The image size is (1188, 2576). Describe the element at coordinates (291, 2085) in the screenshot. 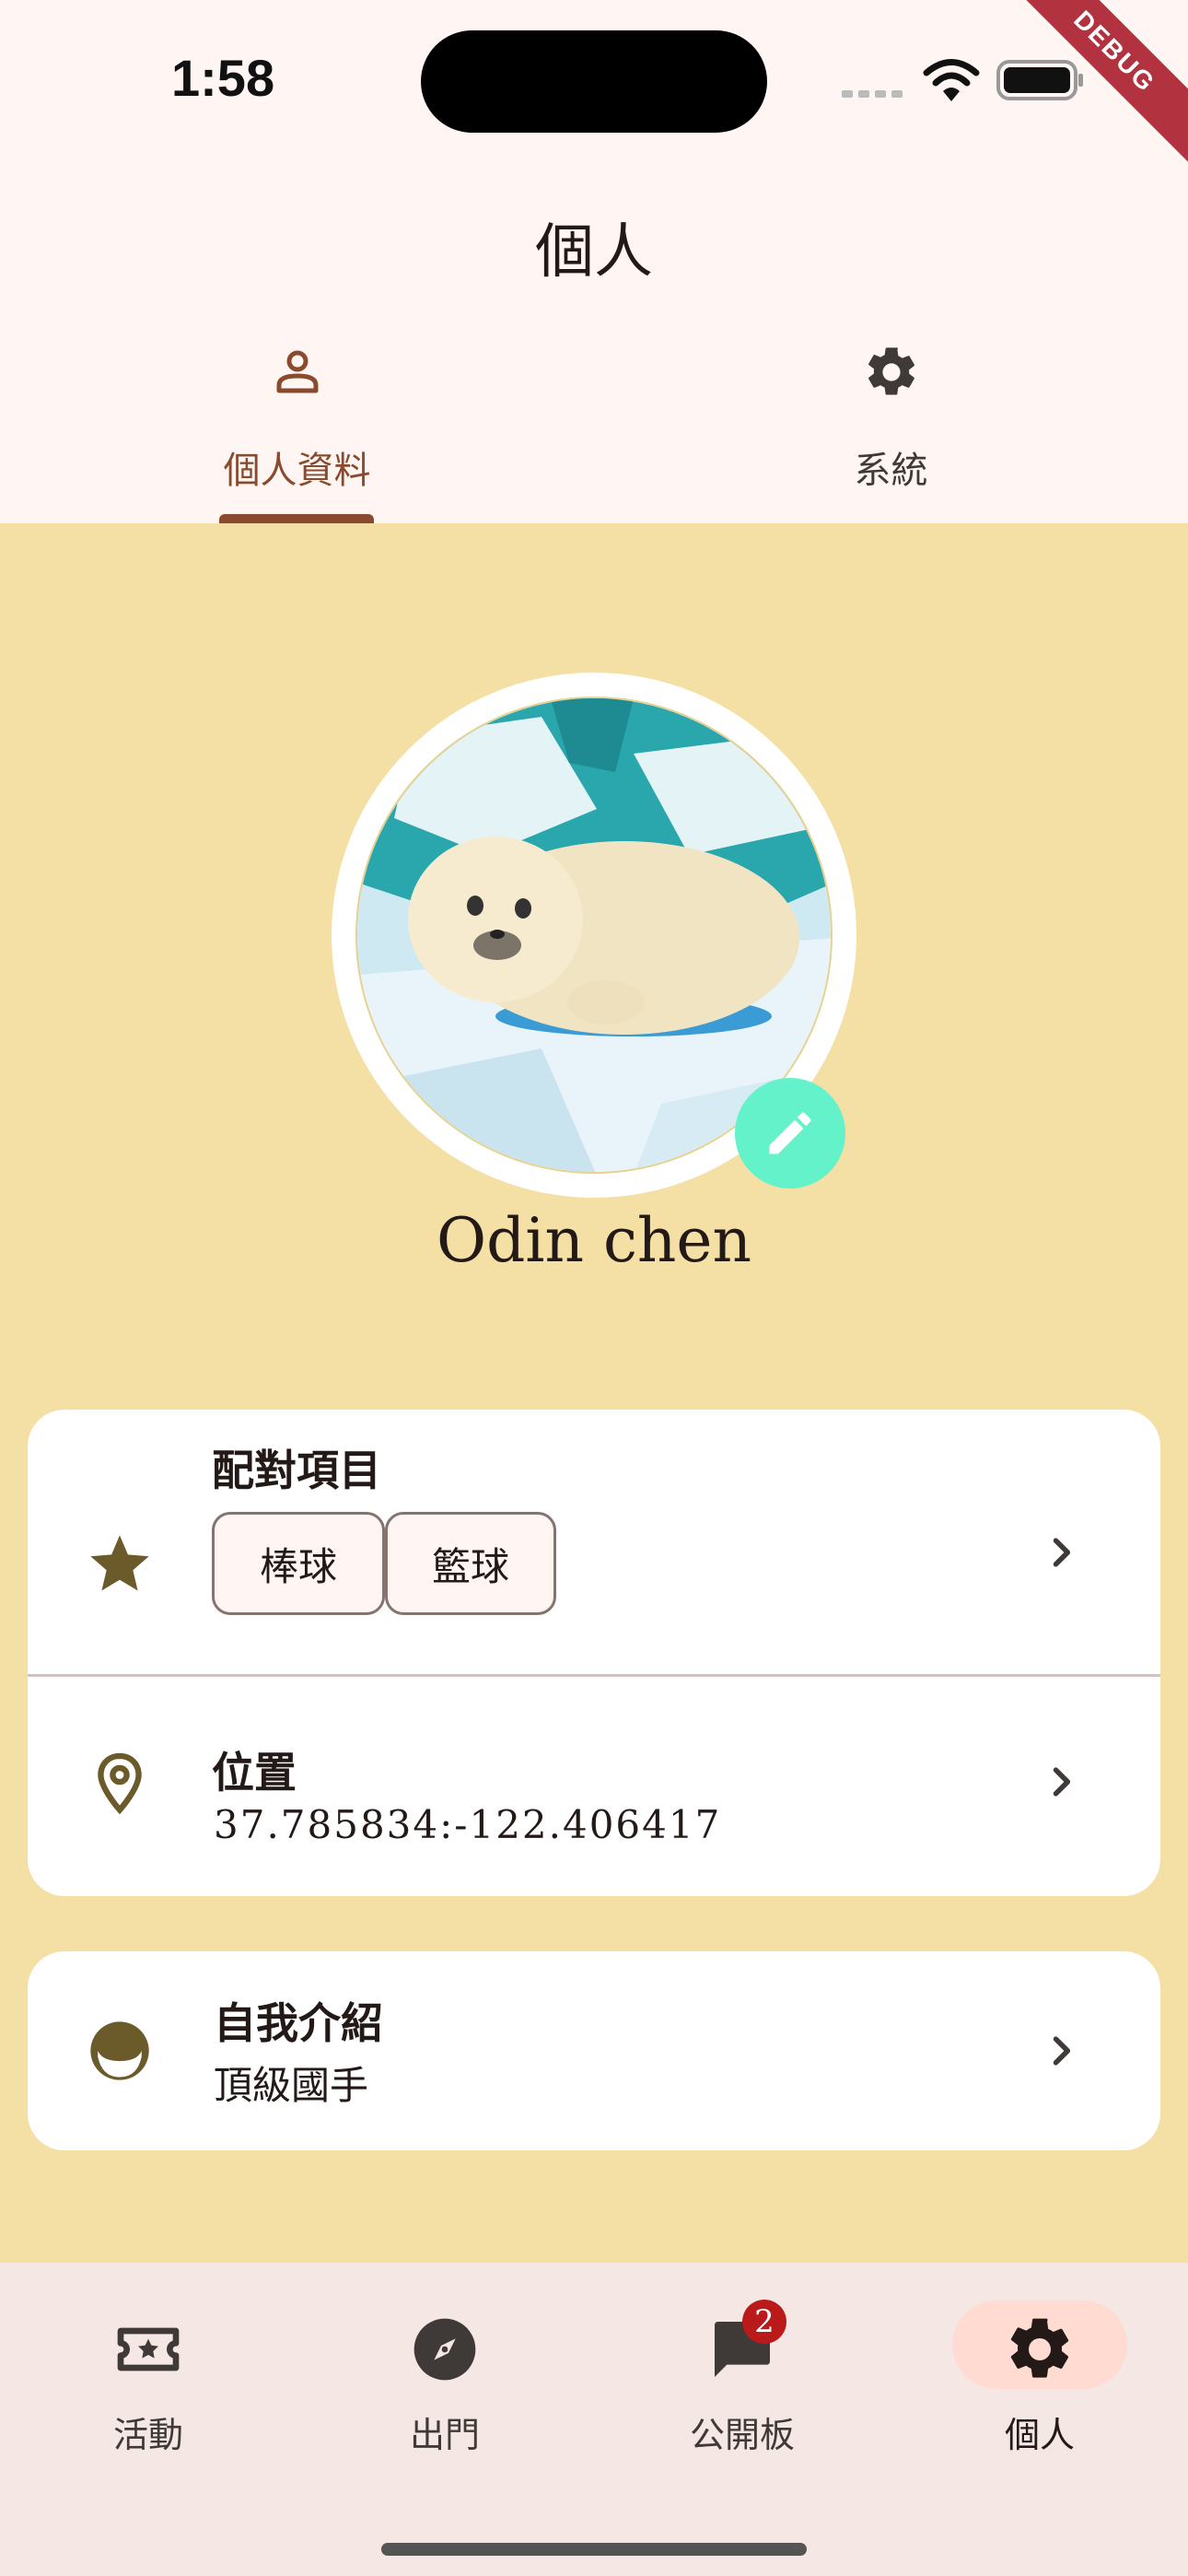

I see `intro-value: 頂級國手` at that location.